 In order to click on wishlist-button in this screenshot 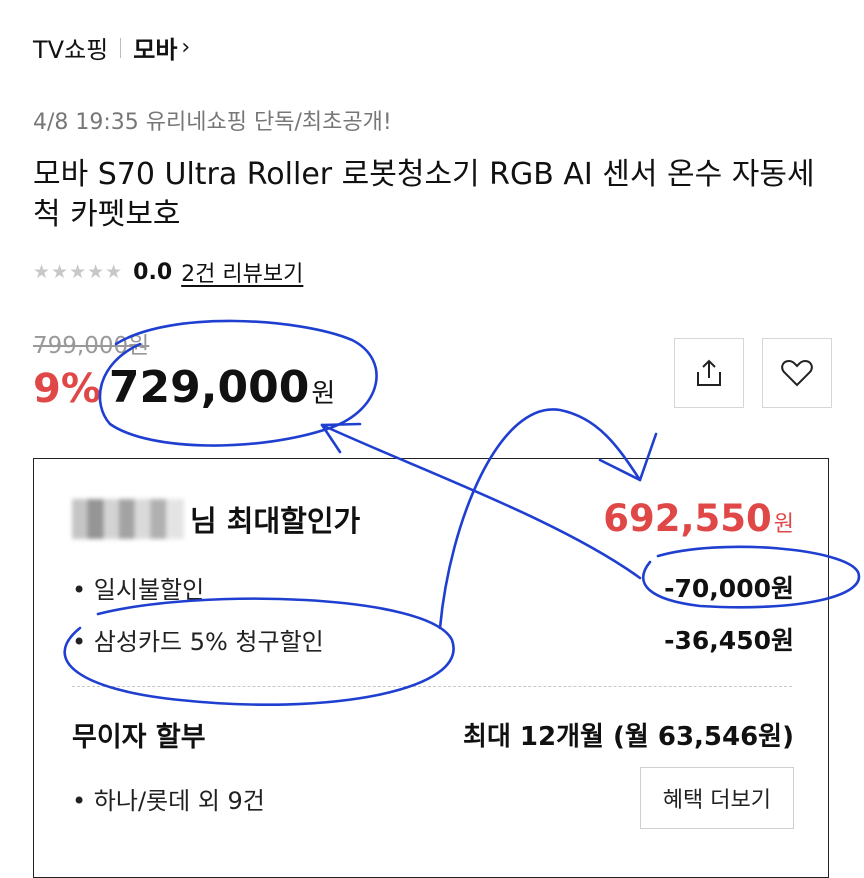, I will do `click(797, 373)`.